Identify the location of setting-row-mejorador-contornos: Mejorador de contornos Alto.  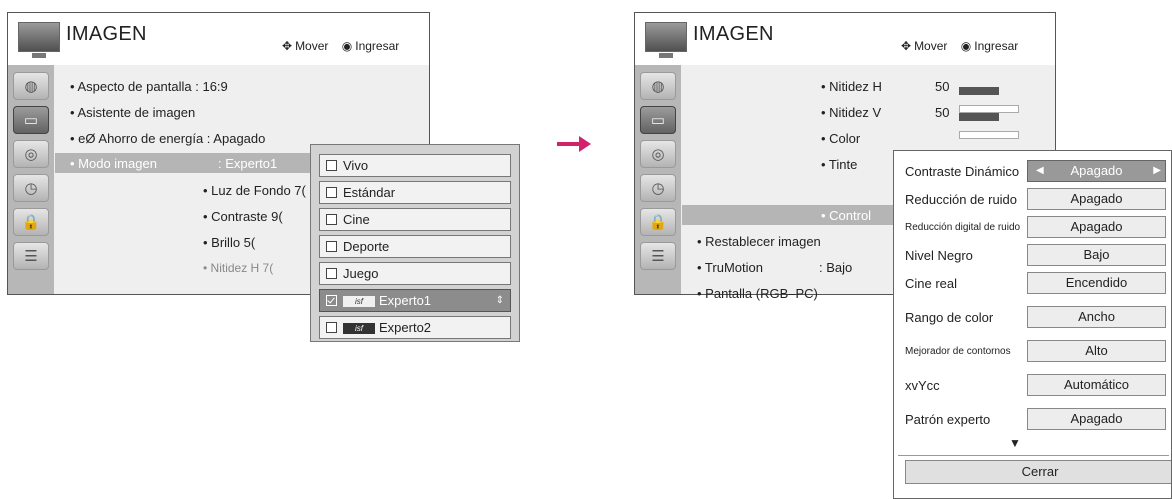
(1032, 352).